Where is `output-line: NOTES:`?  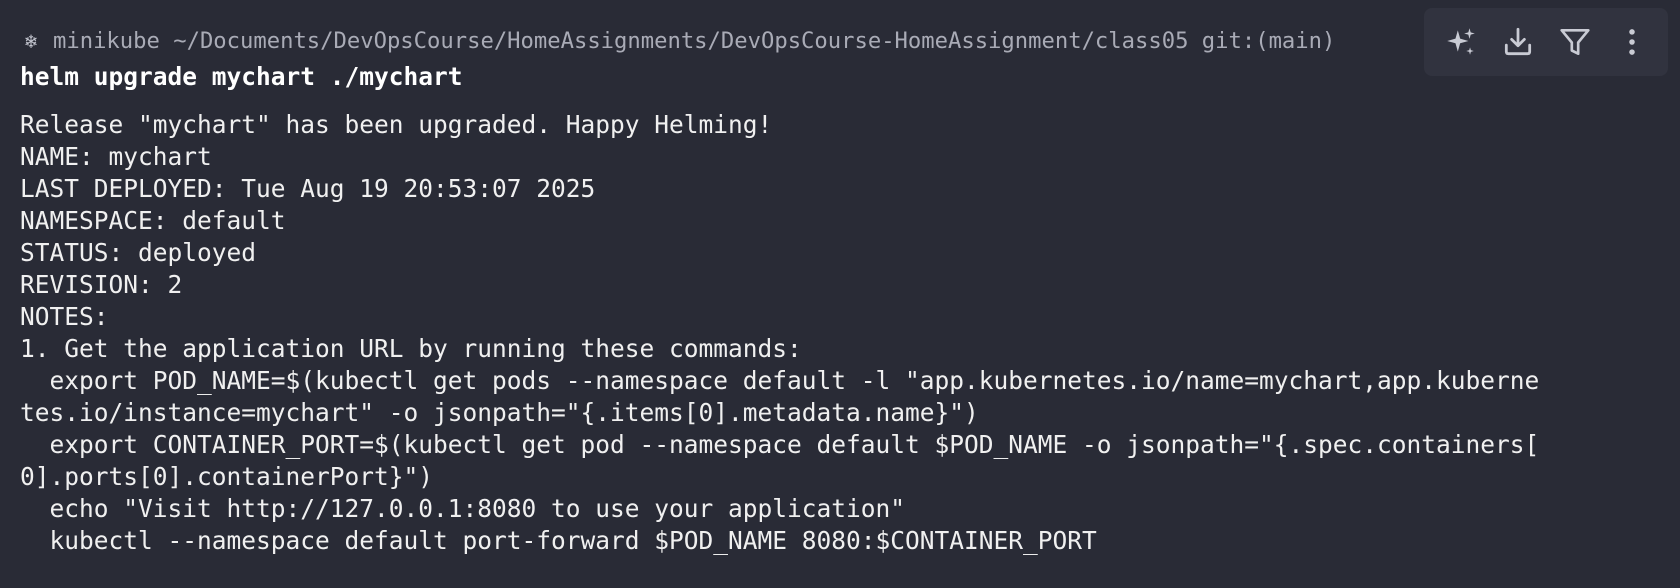 output-line: NOTES: is located at coordinates (64, 316).